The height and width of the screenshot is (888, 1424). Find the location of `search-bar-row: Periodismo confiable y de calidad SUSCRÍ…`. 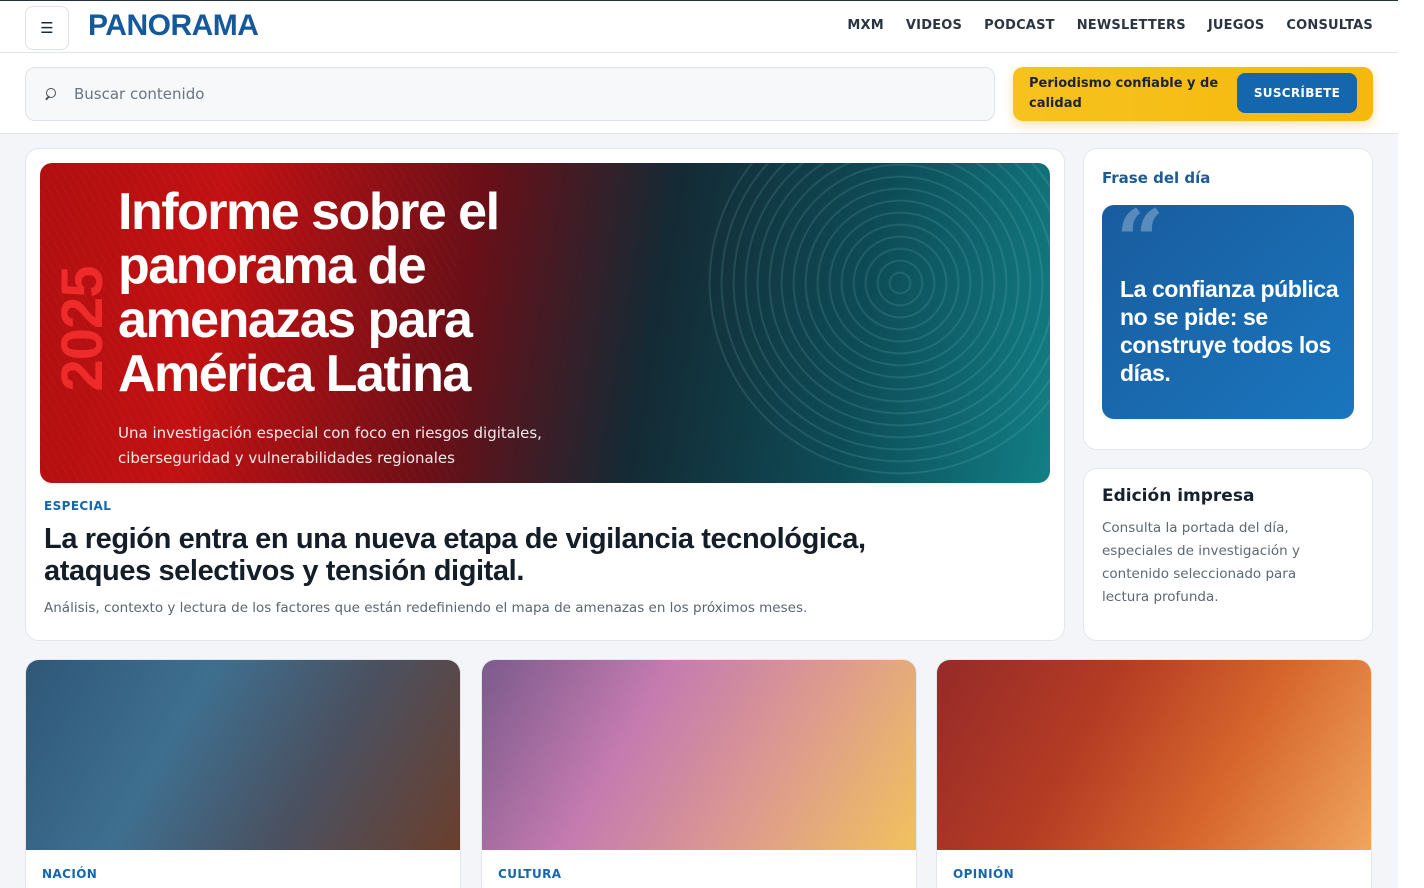

search-bar-row: Periodismo confiable y de calidad SUSCRÍ… is located at coordinates (699, 93).